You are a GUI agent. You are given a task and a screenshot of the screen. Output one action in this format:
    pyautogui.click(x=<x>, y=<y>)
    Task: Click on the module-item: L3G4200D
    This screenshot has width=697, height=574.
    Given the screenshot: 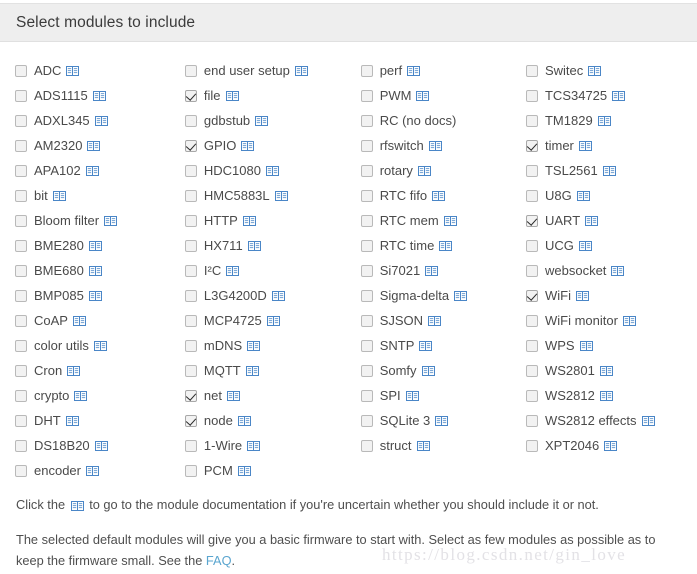 What is the action you would take?
    pyautogui.click(x=268, y=295)
    